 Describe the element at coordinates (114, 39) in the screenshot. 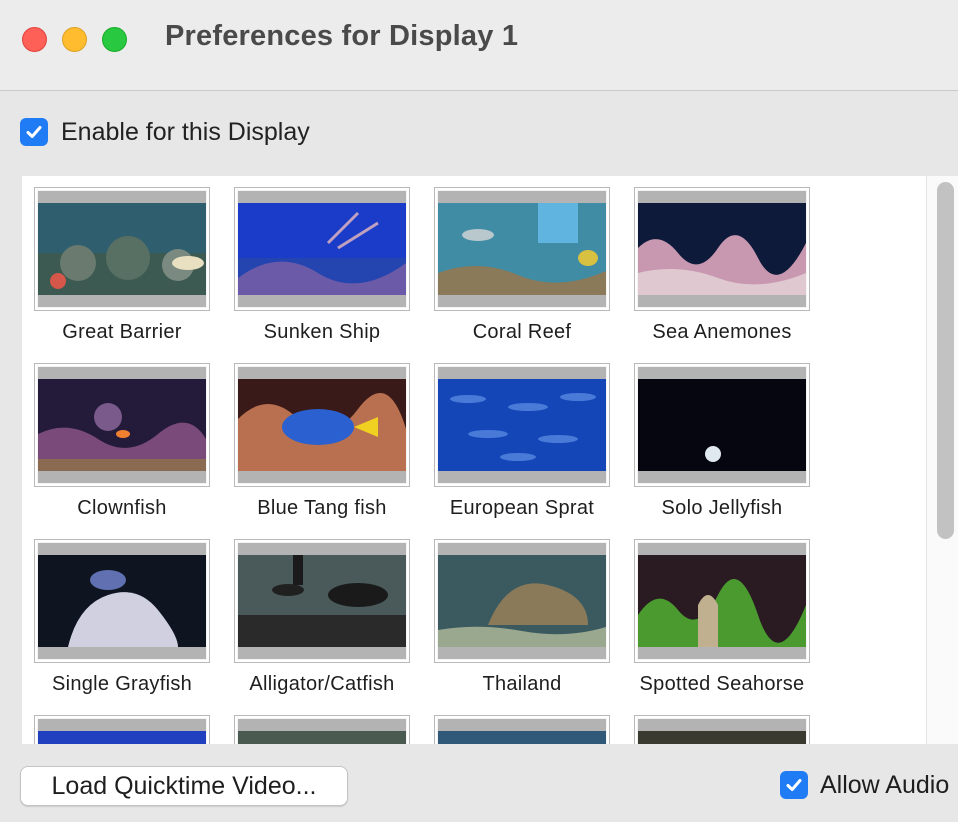

I see `zoom-button` at that location.